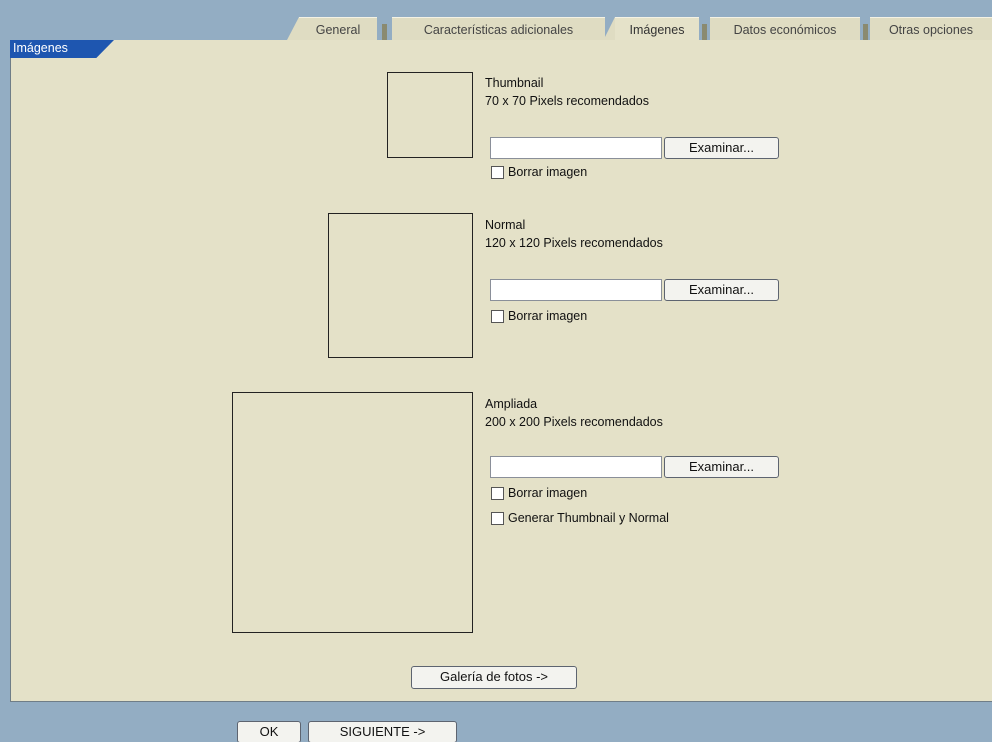 The image size is (992, 742). I want to click on photo-gallery-button: Galería de fotos ->, so click(494, 677).